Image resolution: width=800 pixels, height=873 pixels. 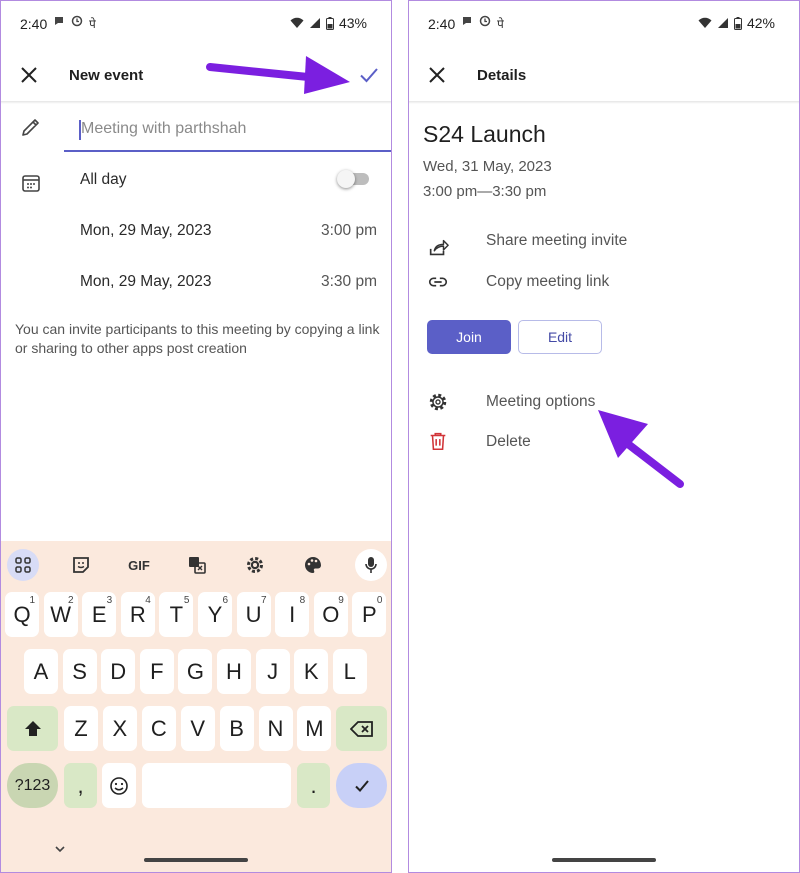 I want to click on theme-palette-icon, so click(x=313, y=565).